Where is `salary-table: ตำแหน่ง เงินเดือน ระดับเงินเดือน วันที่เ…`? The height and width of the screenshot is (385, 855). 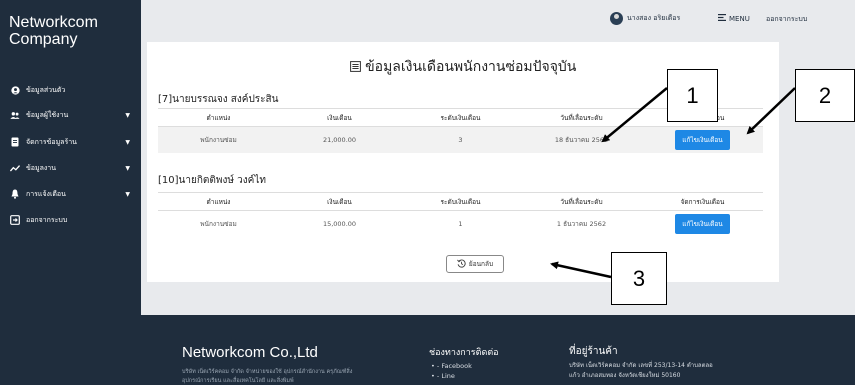
salary-table: ตำแหน่ง เงินเดือน ระดับเงินเดือน วันที่เ… is located at coordinates (460, 214).